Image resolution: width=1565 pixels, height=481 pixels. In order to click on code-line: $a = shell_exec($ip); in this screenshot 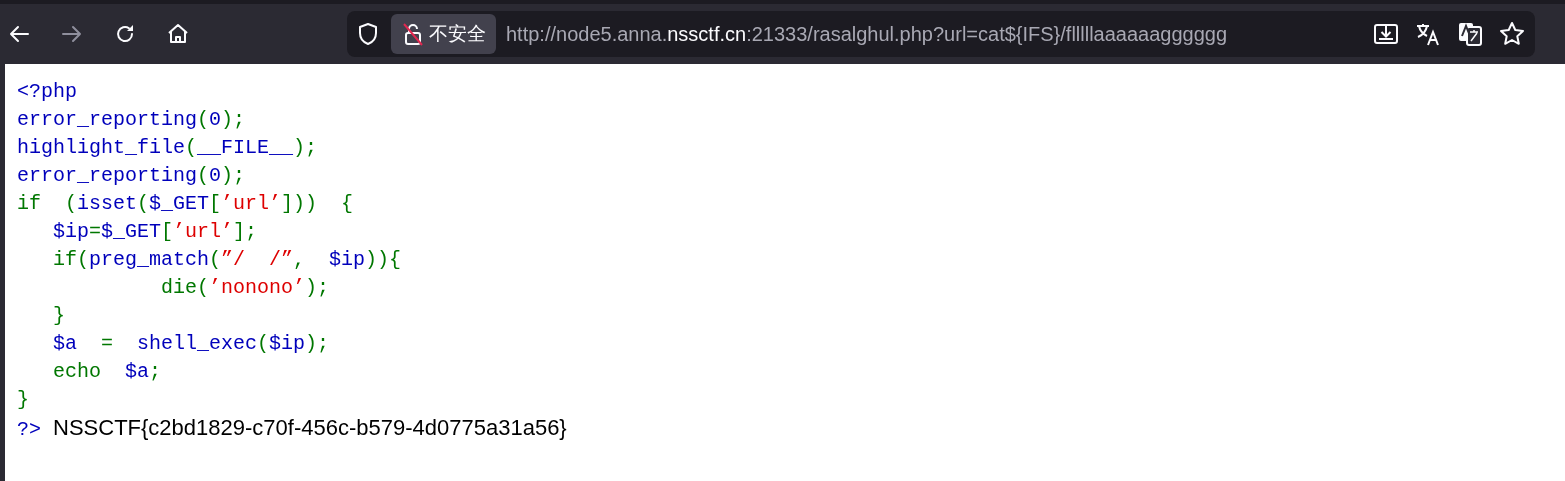, I will do `click(191, 344)`.